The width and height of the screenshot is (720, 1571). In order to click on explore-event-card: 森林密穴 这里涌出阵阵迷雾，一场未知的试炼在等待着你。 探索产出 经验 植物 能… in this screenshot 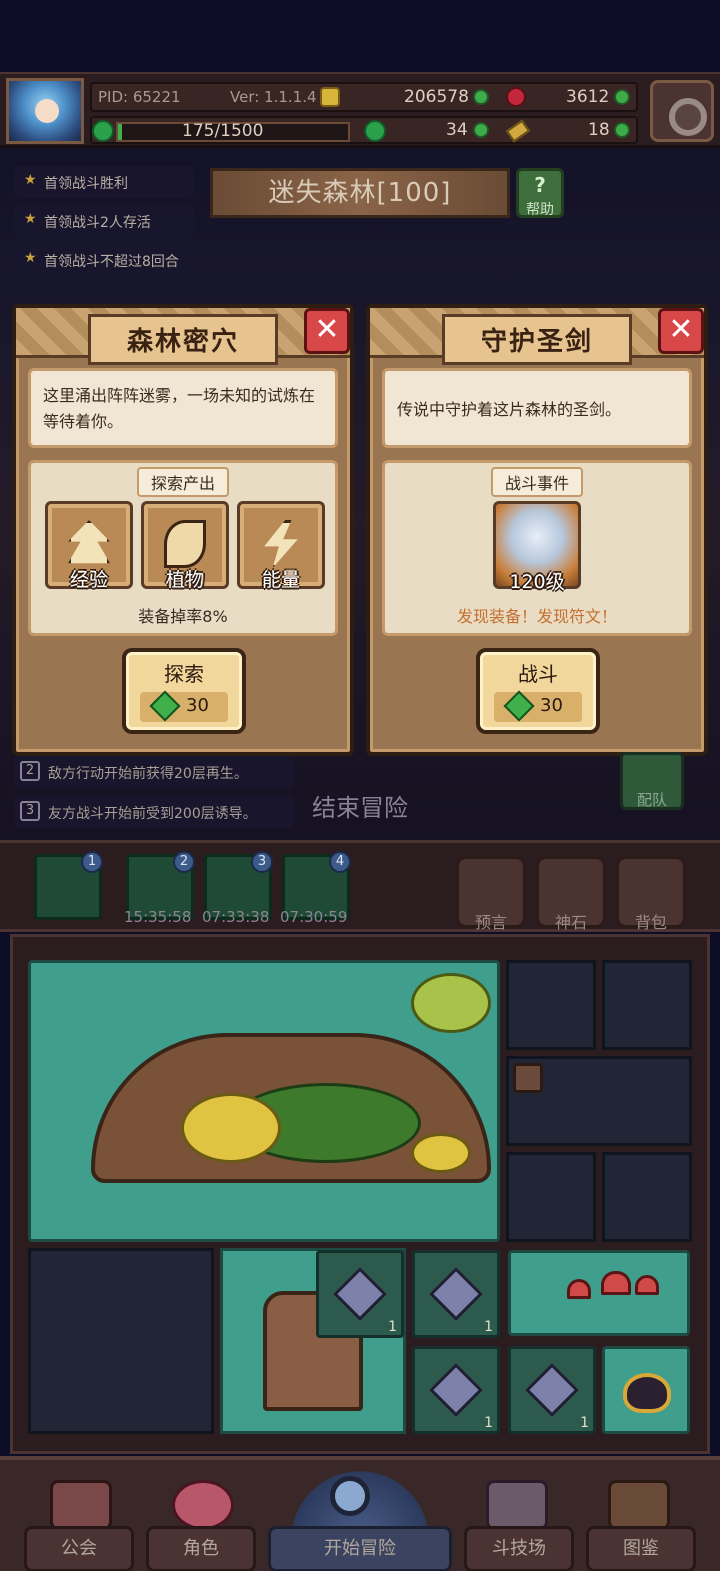, I will do `click(183, 530)`.